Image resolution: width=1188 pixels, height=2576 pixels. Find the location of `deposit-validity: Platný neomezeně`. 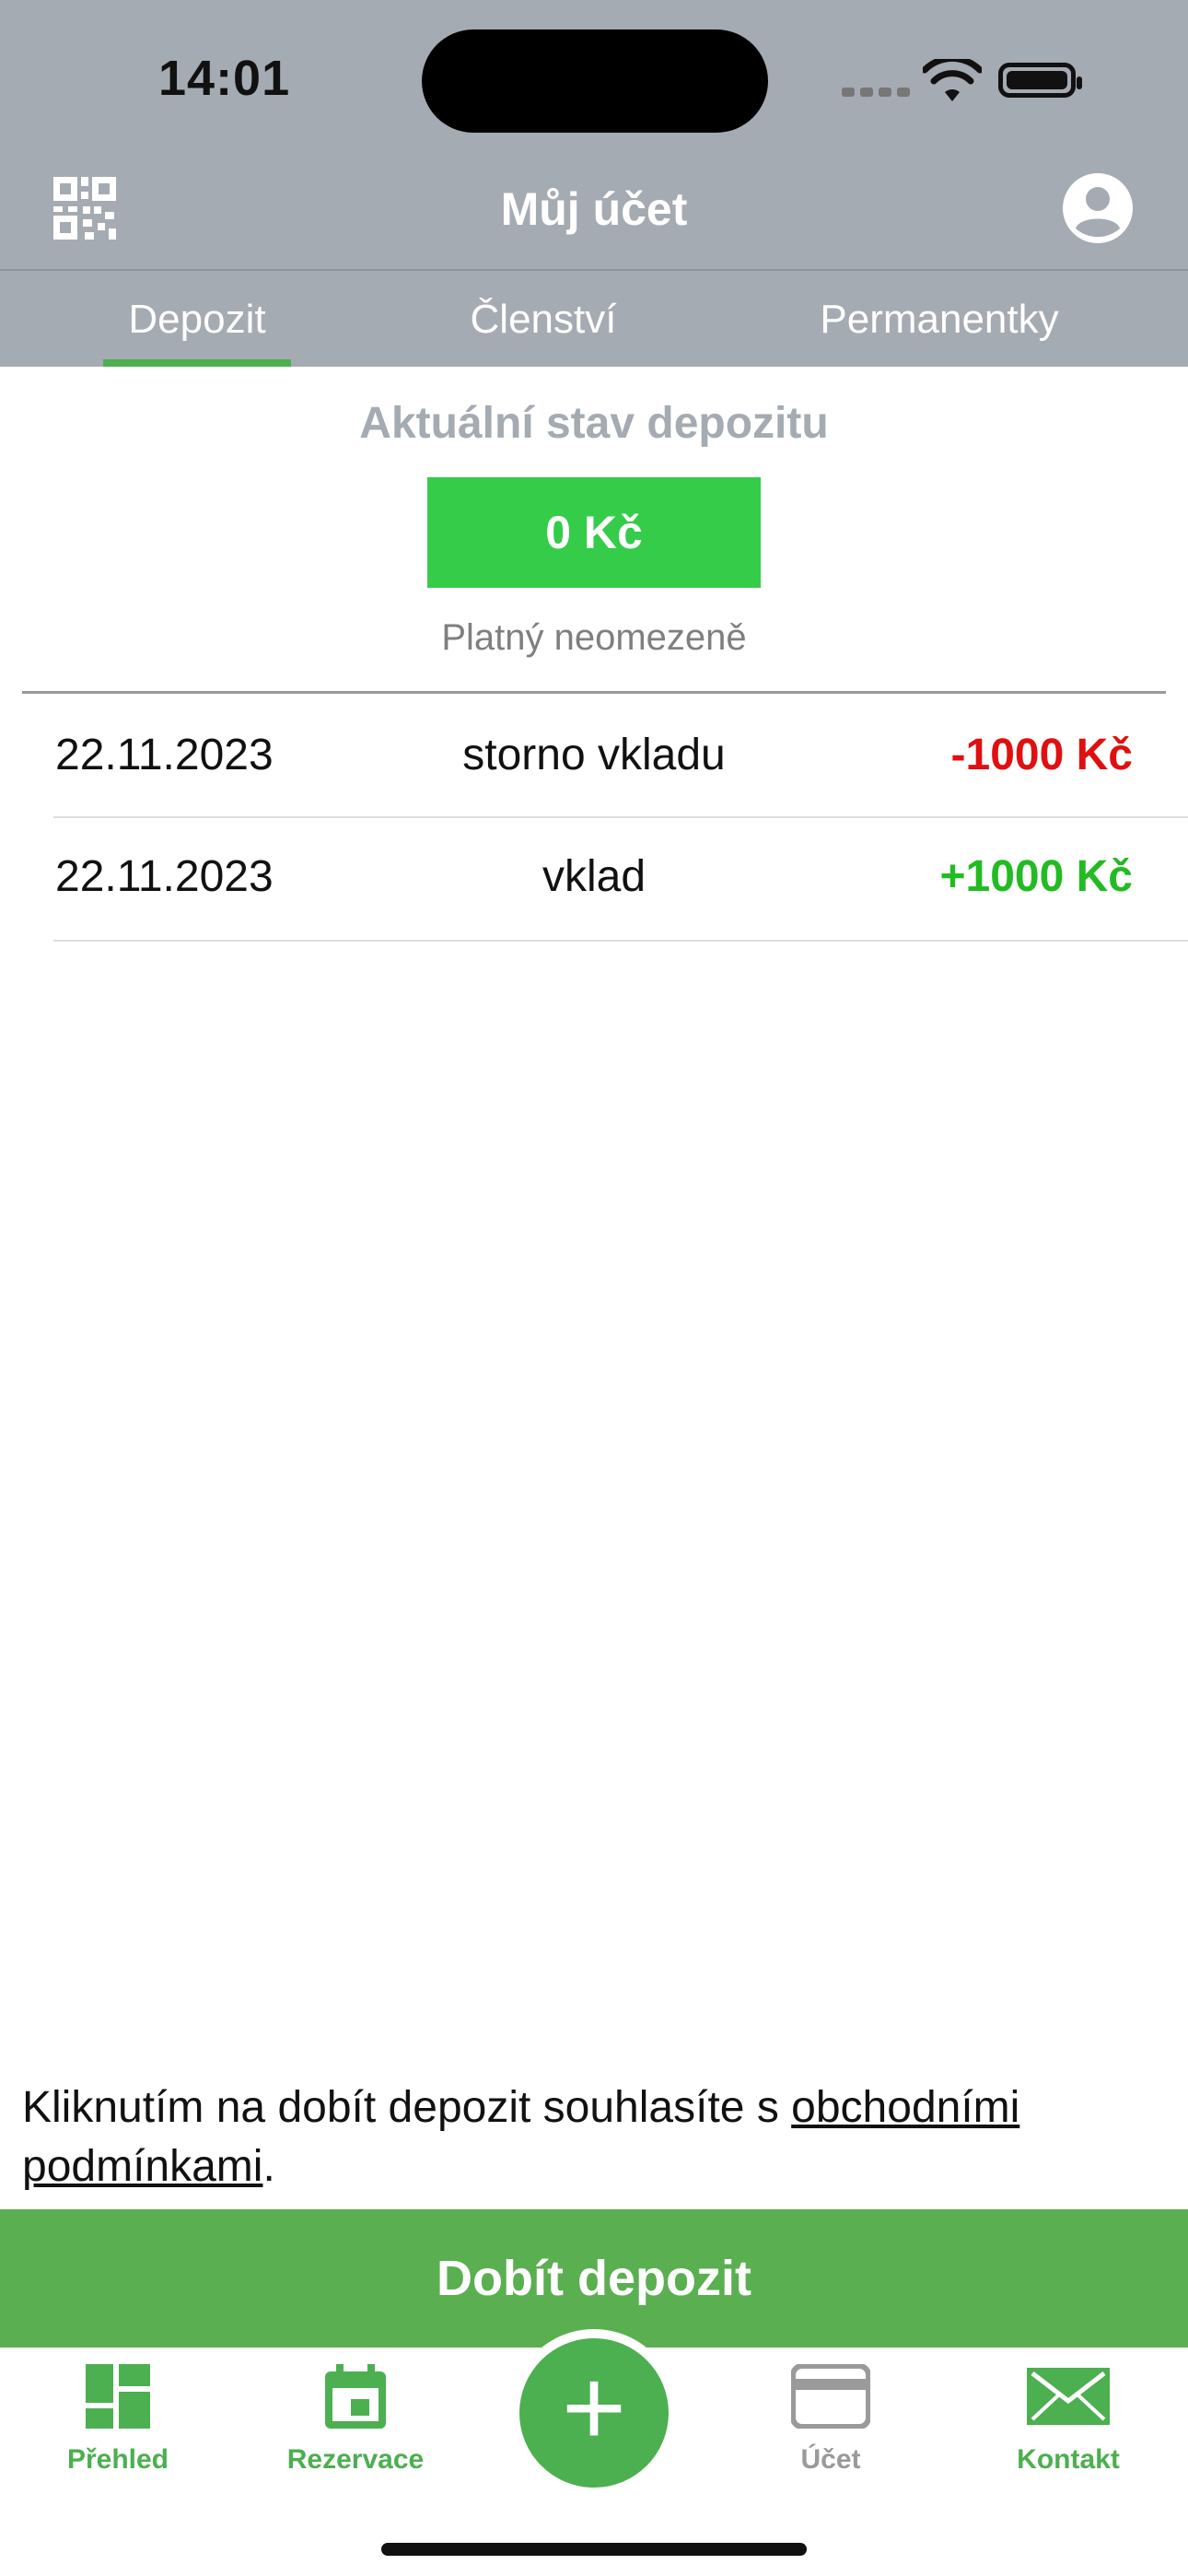

deposit-validity: Platný neomezeně is located at coordinates (594, 637).